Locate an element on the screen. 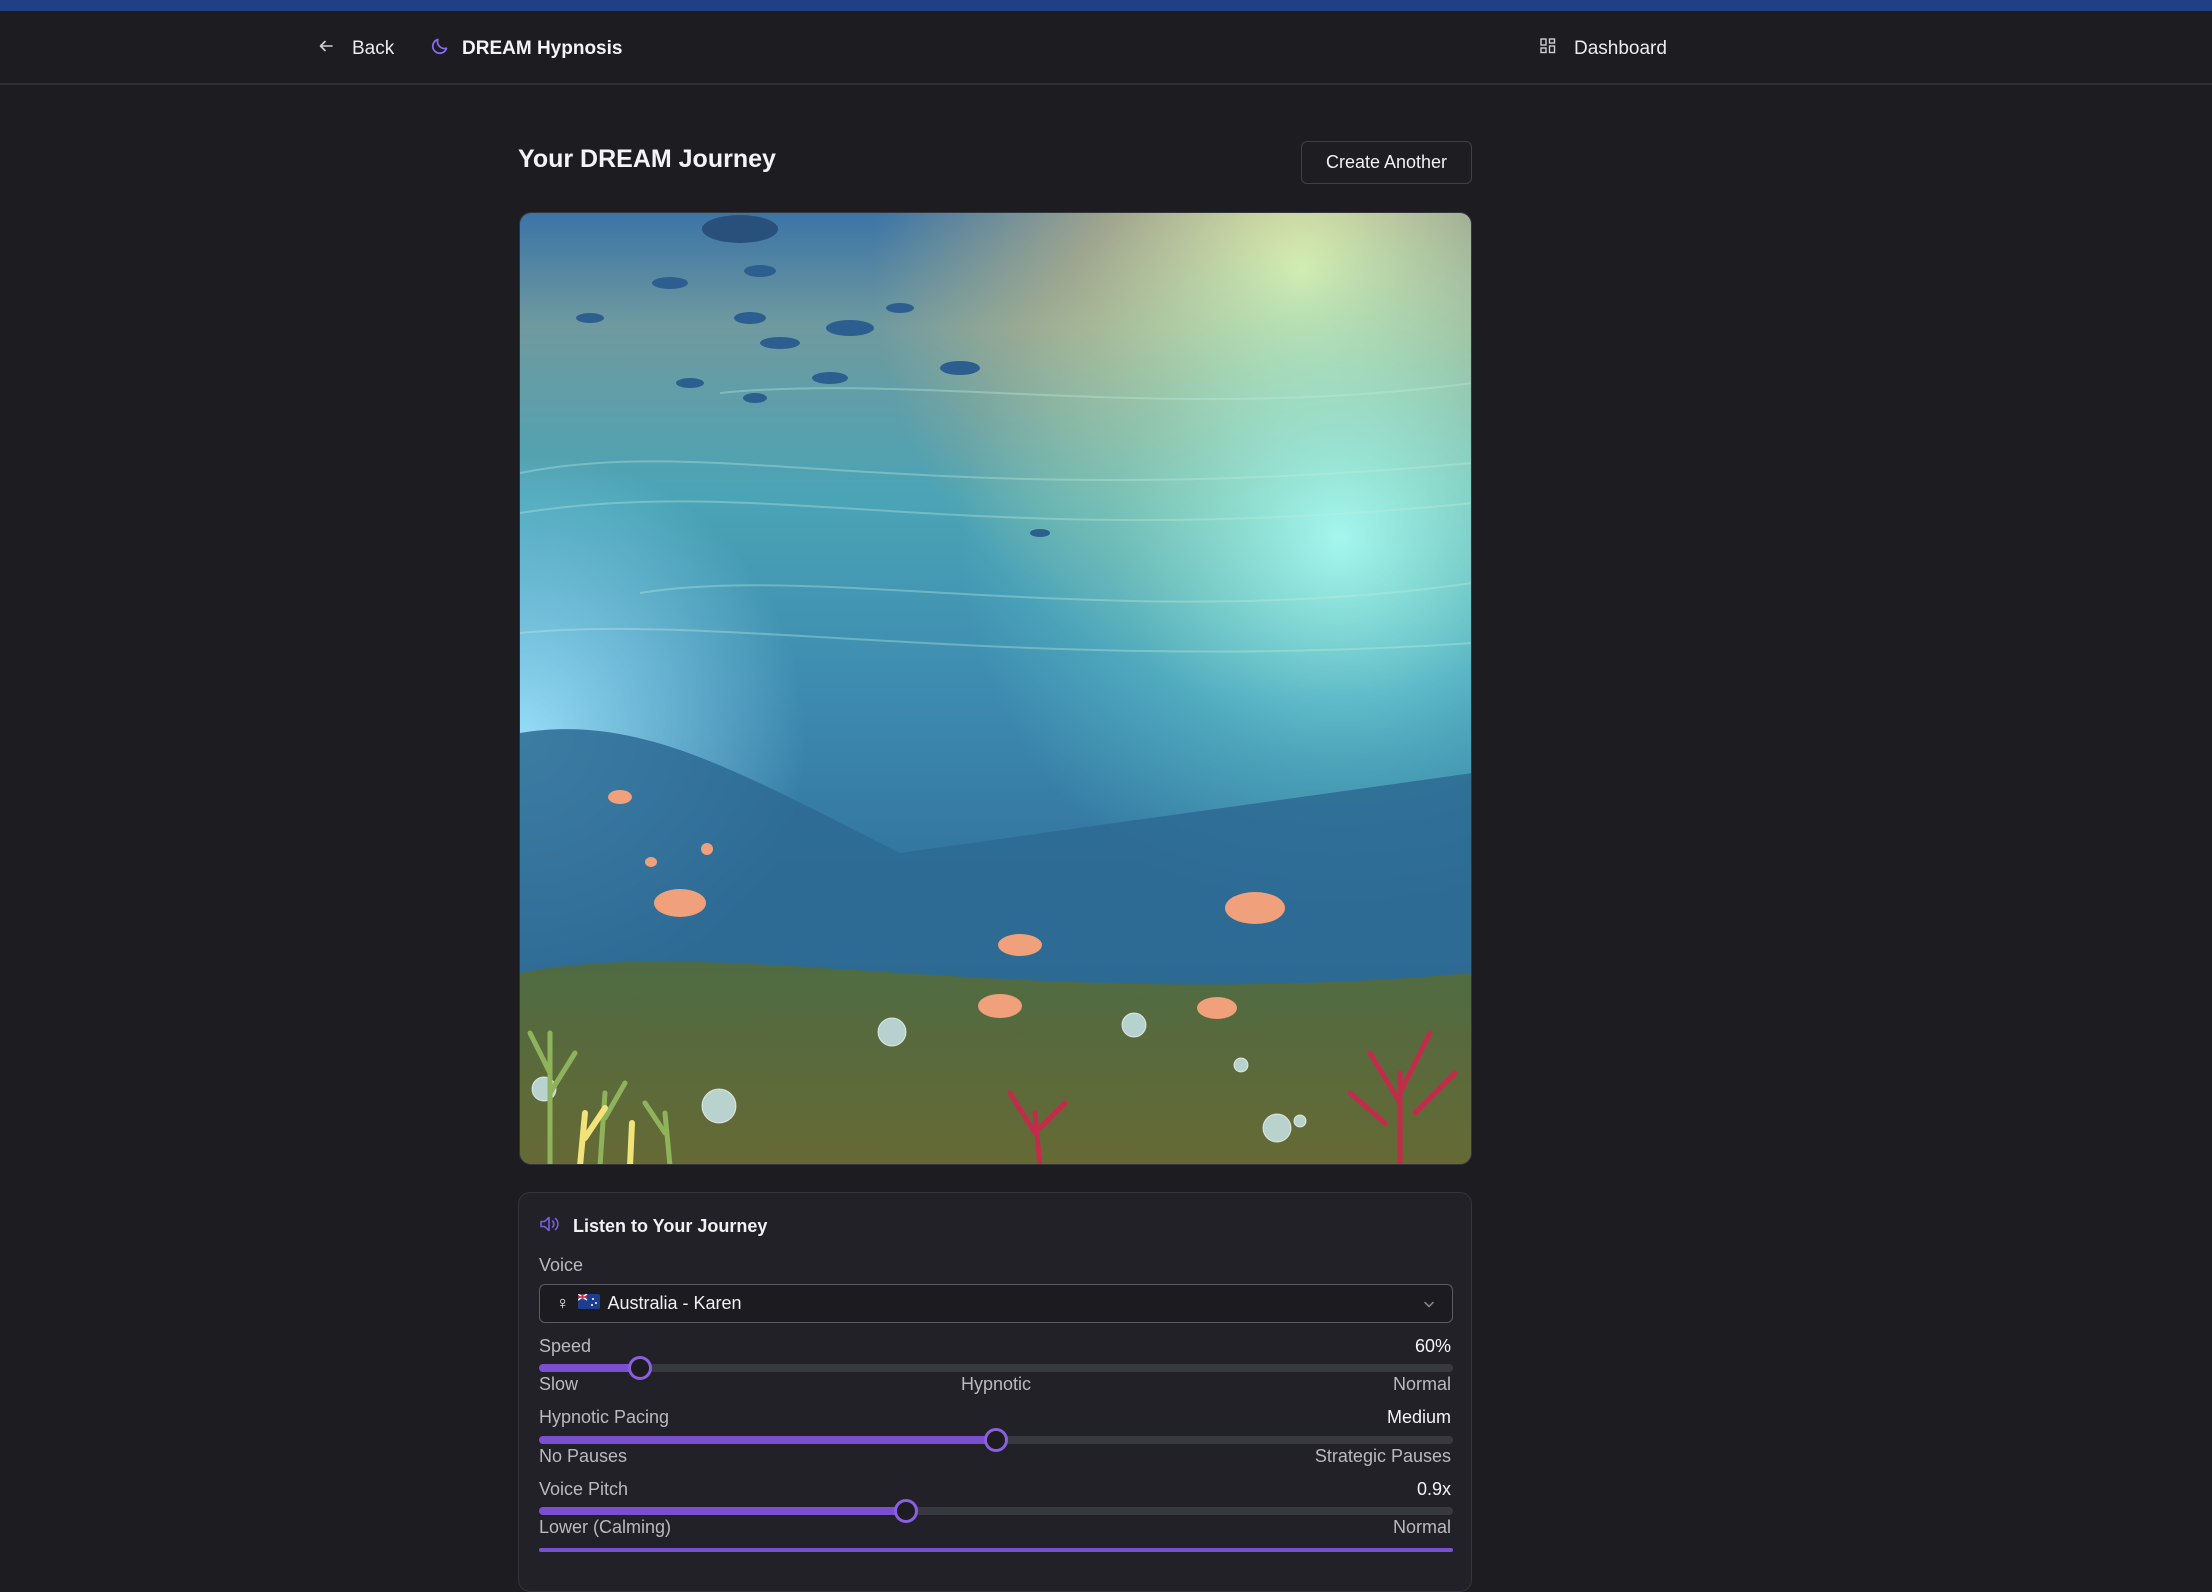 The height and width of the screenshot is (1592, 2212). top-accent-strip is located at coordinates (1106, 5).